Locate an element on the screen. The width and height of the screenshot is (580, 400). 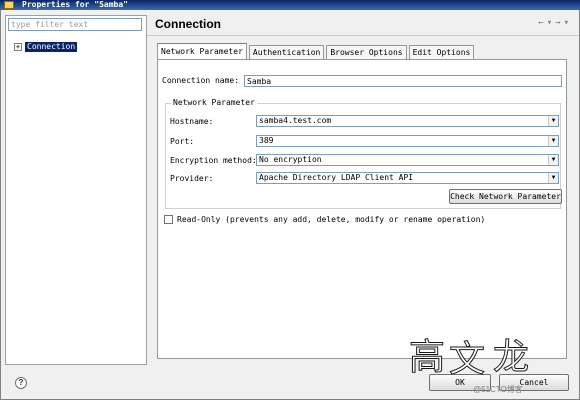
provider-combo: Apache Directory LDAP Client API ▼ is located at coordinates (407, 178).